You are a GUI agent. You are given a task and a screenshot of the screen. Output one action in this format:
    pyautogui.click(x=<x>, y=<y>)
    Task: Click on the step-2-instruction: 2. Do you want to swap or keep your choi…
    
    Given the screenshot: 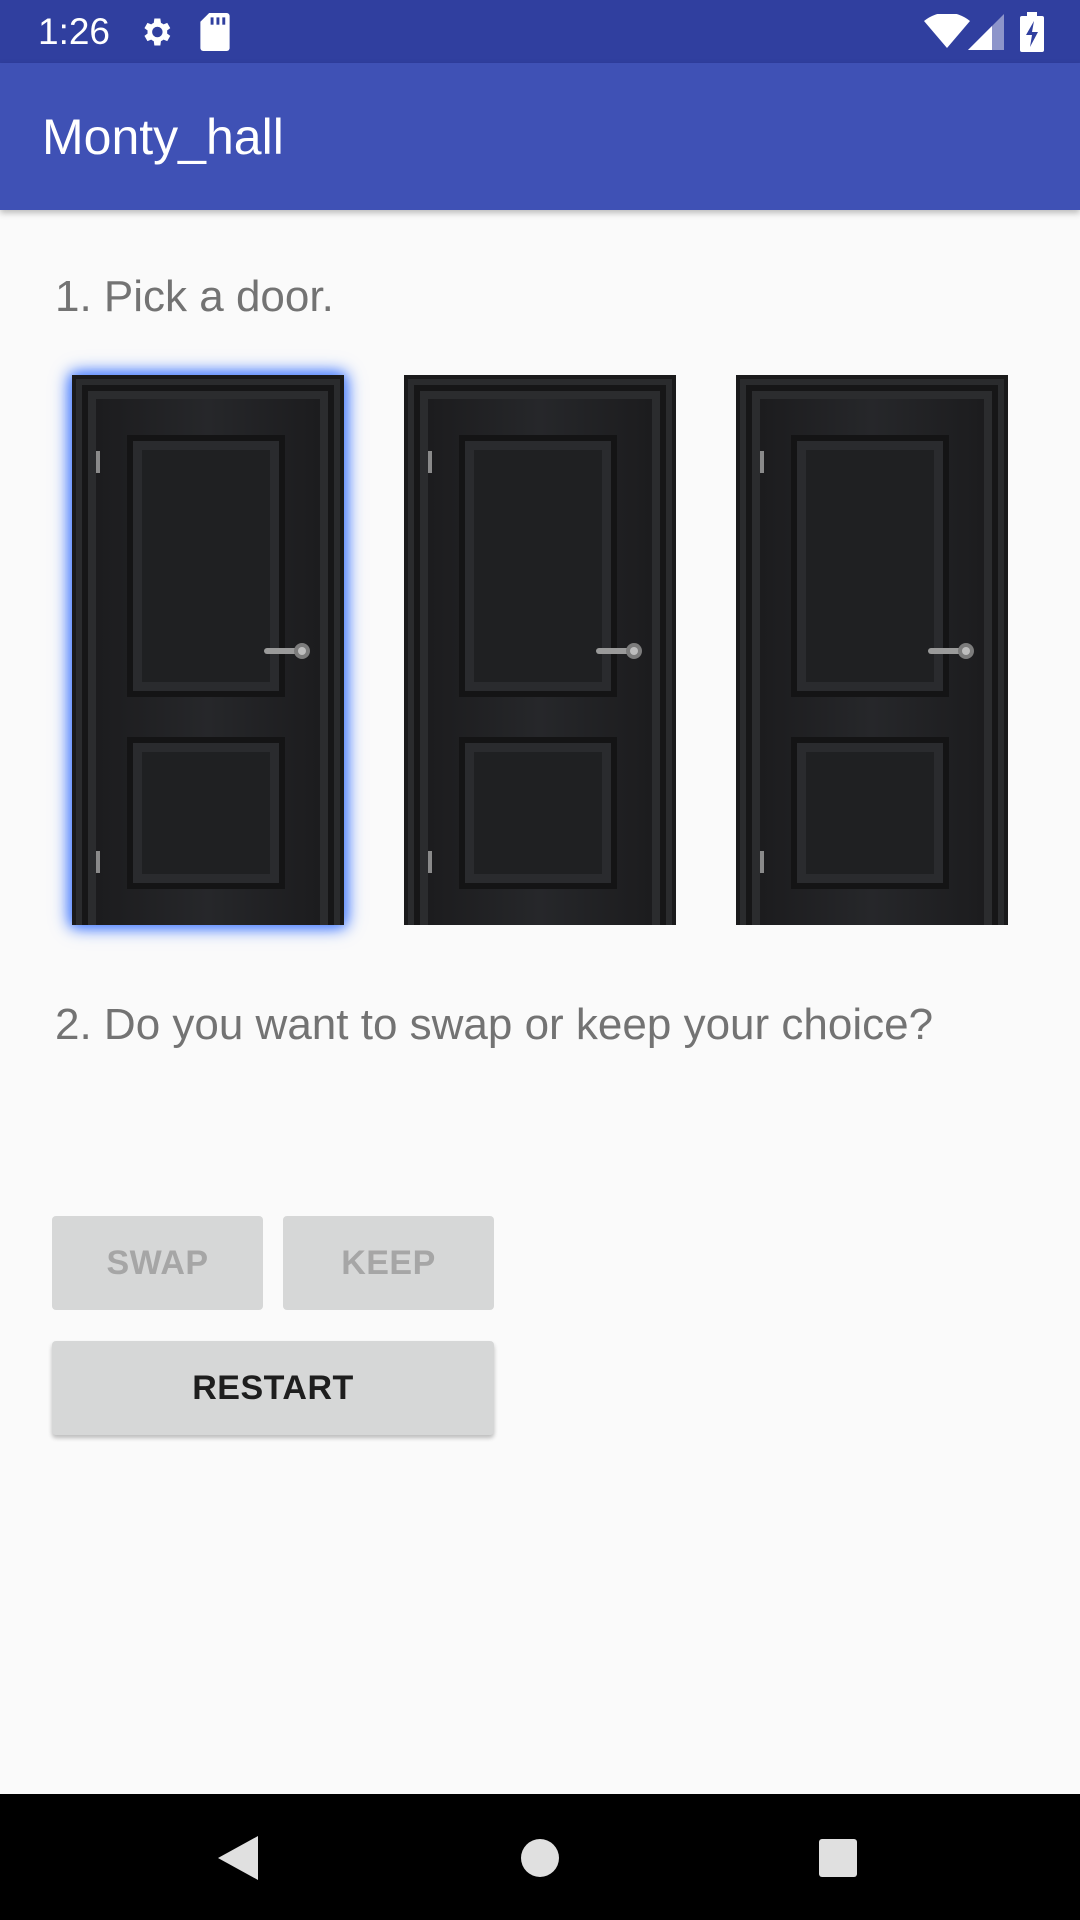 What is the action you would take?
    pyautogui.click(x=494, y=1024)
    